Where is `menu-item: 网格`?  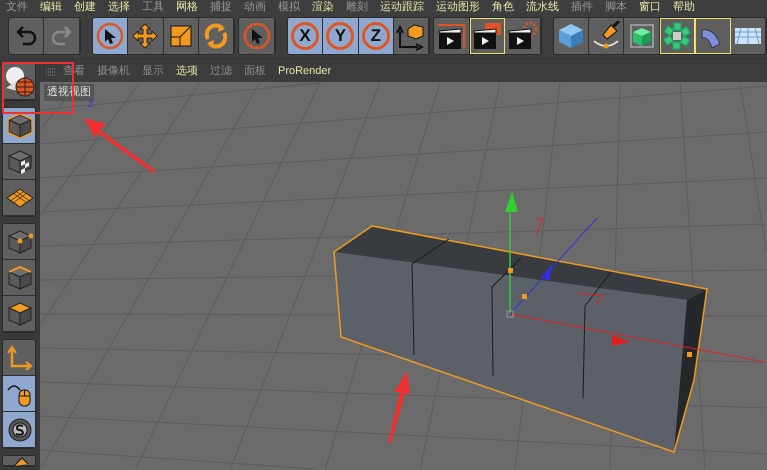 menu-item: 网格 is located at coordinates (187, 7).